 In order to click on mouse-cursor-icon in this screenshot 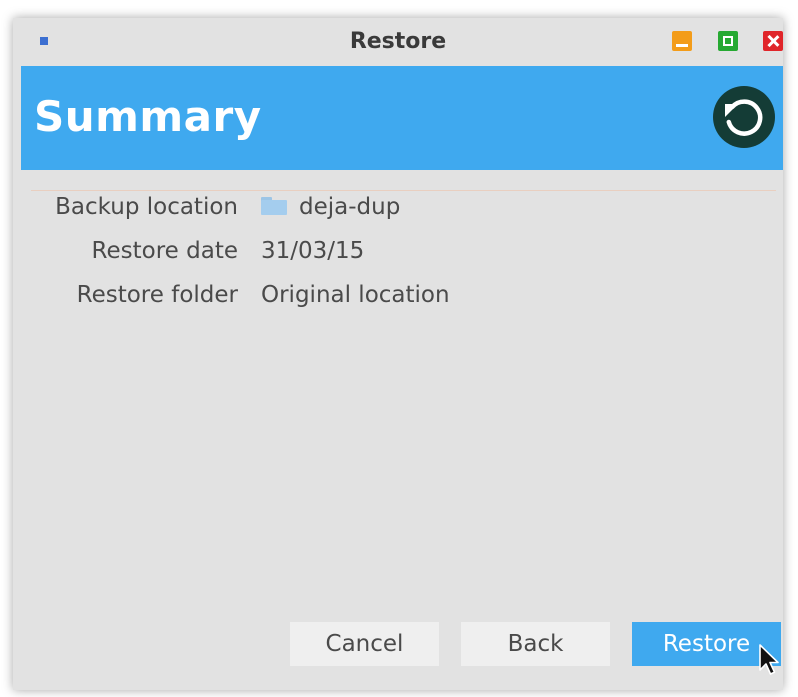, I will do `click(769, 659)`.